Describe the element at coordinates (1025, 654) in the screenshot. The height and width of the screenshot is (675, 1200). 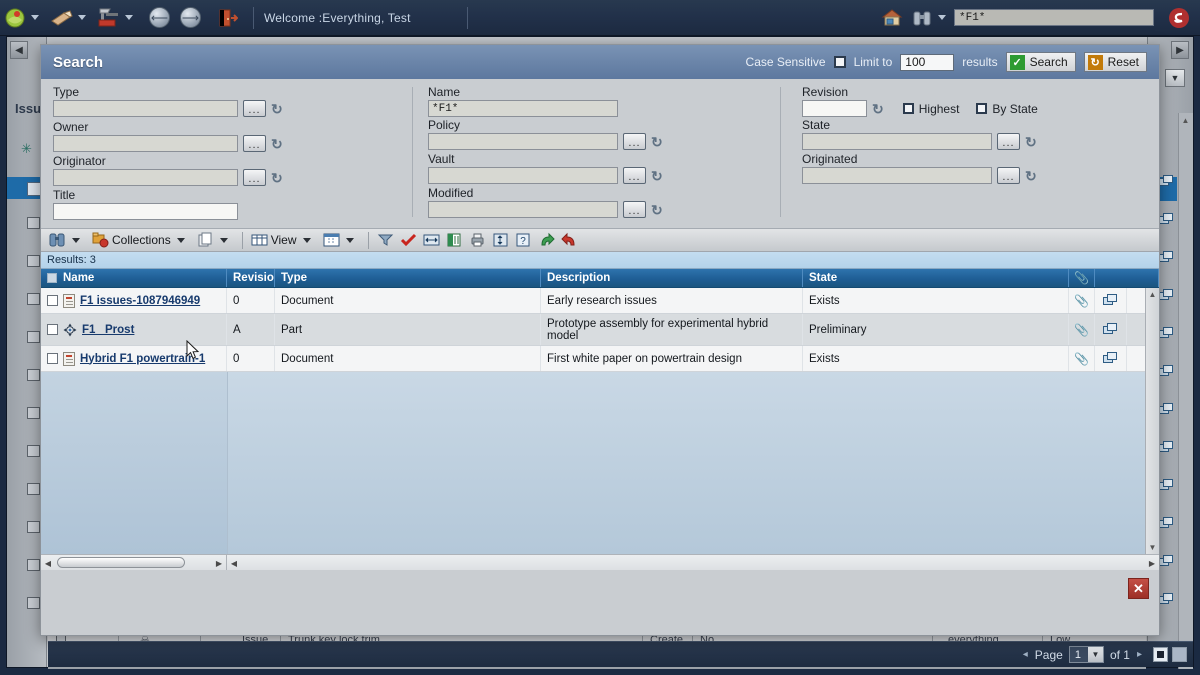
I see `prev-page-icon: ◂` at that location.